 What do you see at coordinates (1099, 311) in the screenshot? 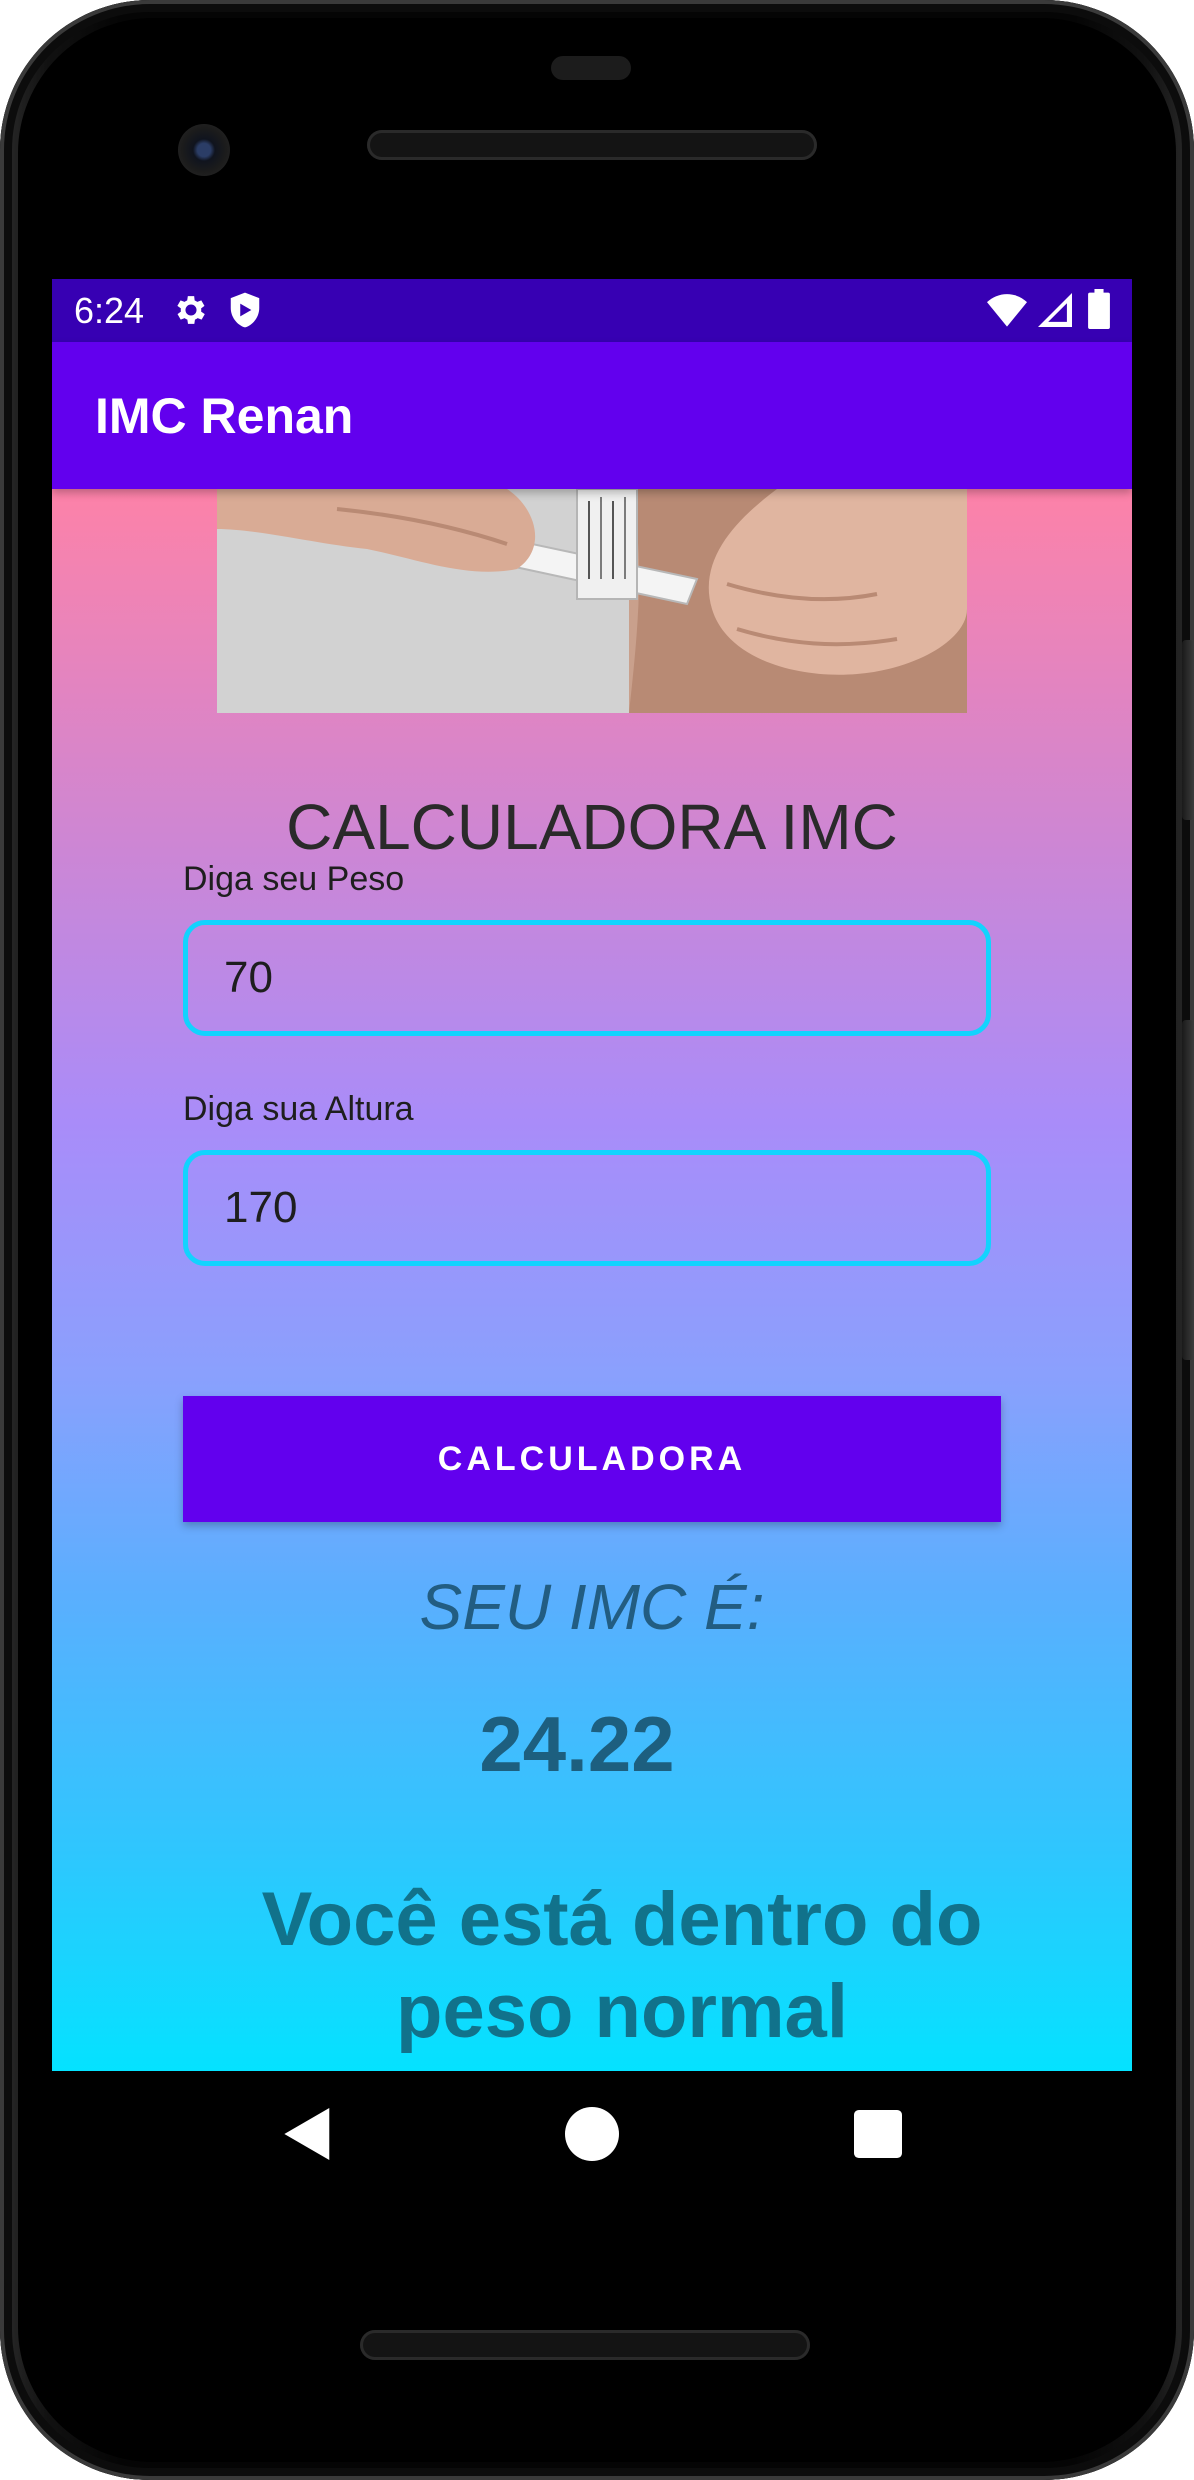
I see `battery-icon` at bounding box center [1099, 311].